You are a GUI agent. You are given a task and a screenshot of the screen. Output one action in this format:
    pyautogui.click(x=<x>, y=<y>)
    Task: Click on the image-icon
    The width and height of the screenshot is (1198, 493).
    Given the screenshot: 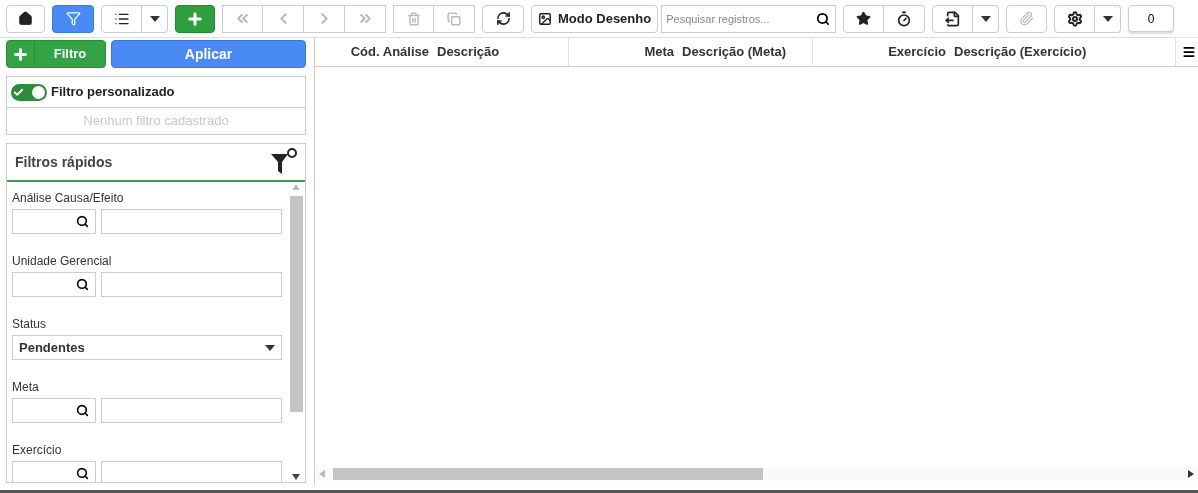 What is the action you would take?
    pyautogui.click(x=545, y=18)
    